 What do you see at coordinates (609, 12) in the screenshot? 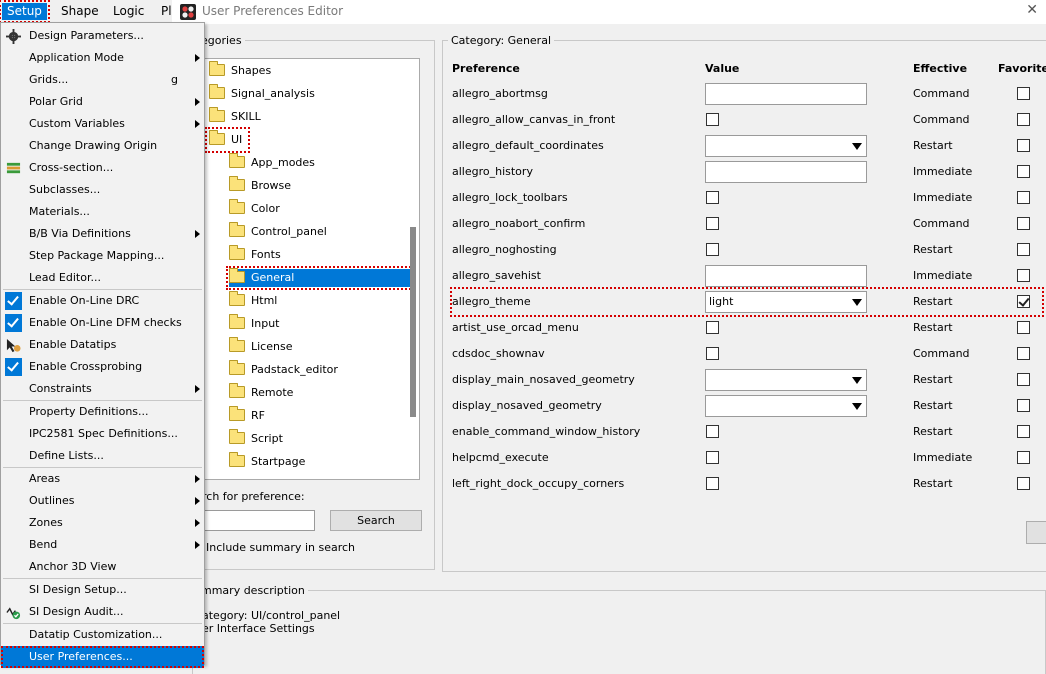
I see `title-bar: User Preferences Editor ✕` at bounding box center [609, 12].